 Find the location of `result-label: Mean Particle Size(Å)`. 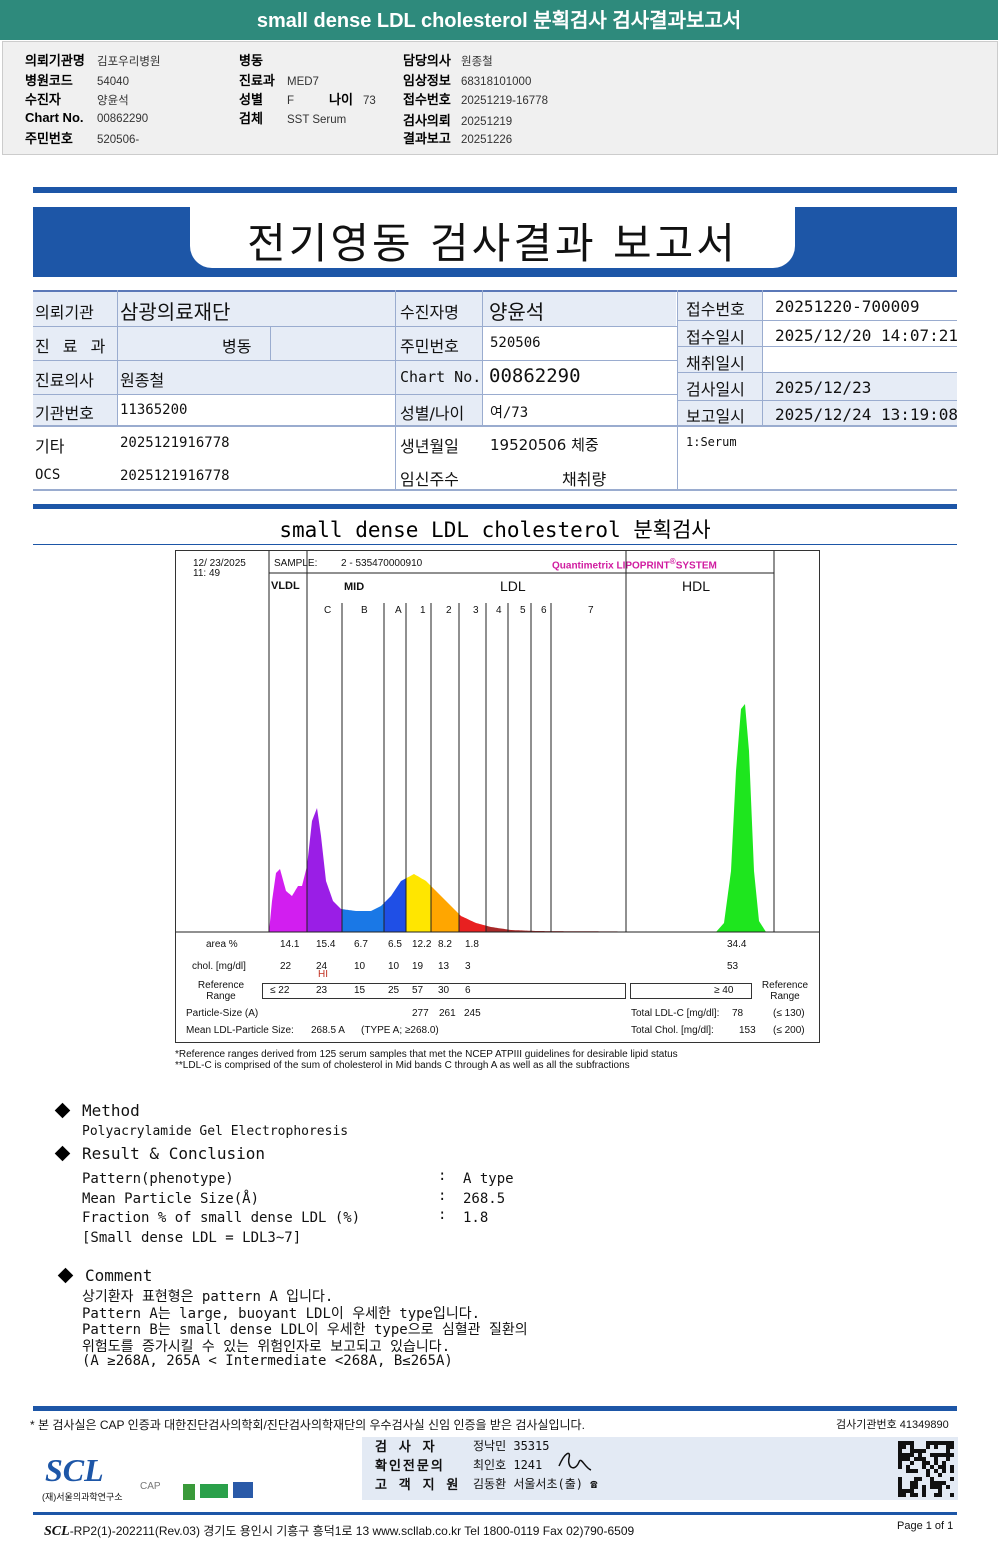

result-label: Mean Particle Size(Å) is located at coordinates (171, 1199).